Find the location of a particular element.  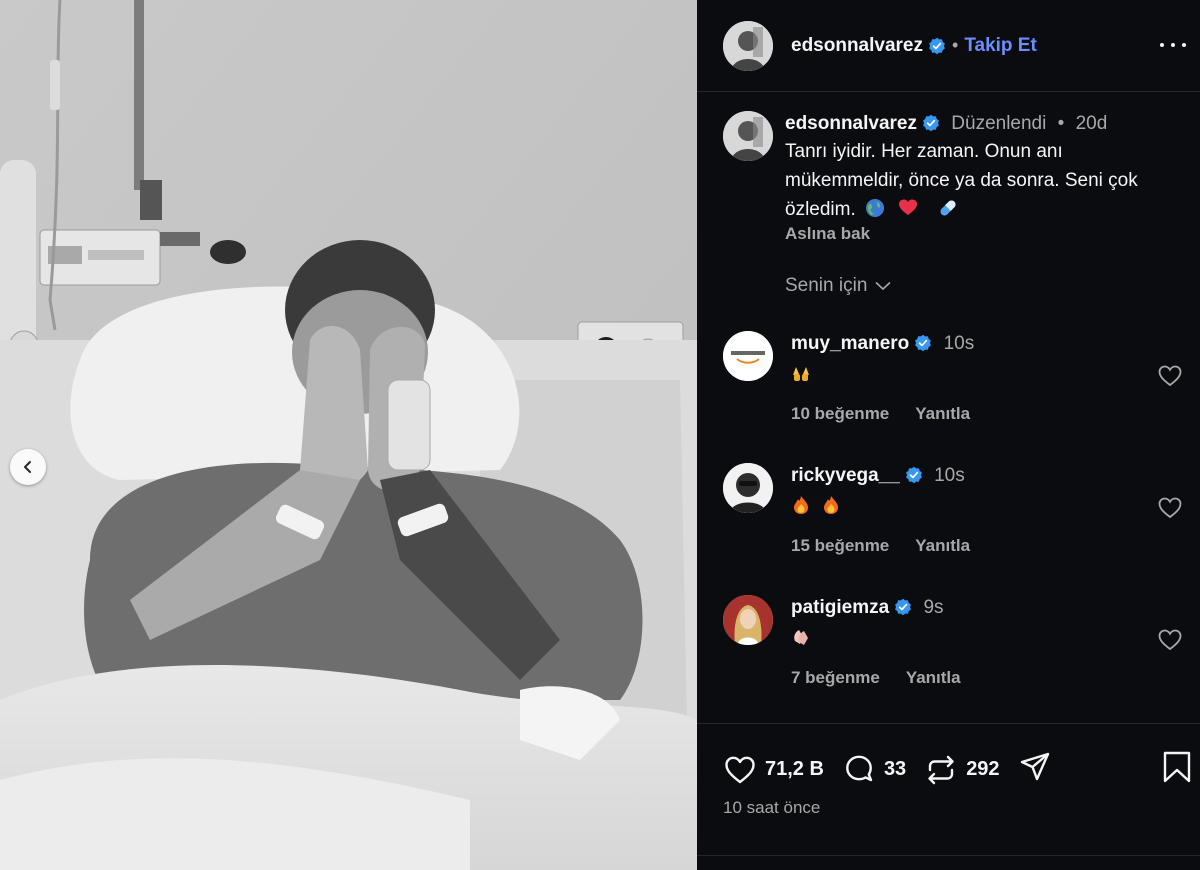

pill-emoji-icon is located at coordinates (948, 208).